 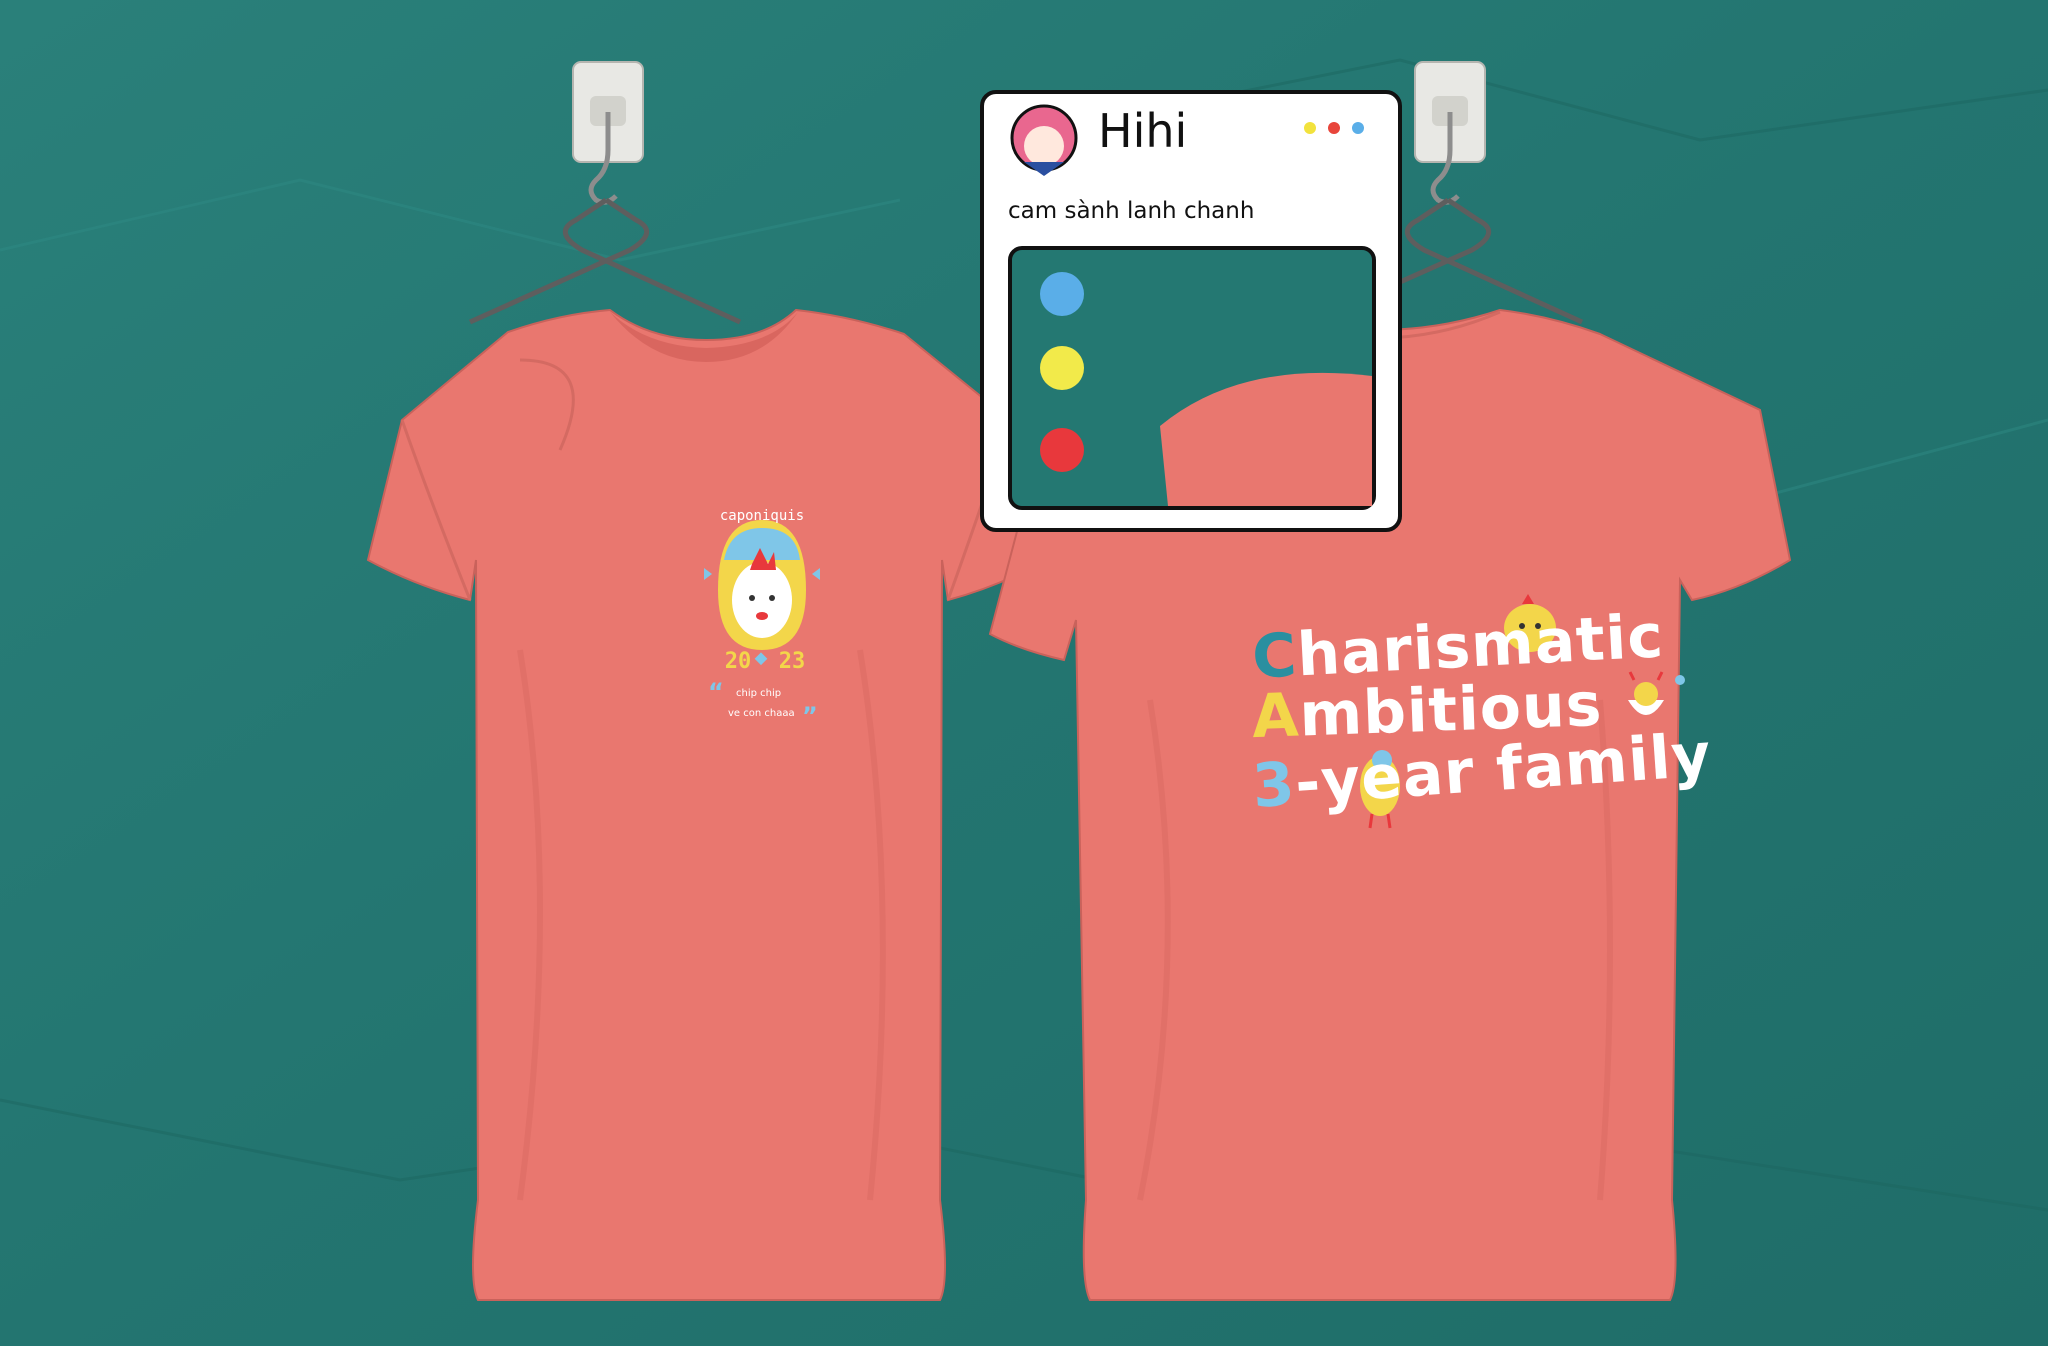 I want to click on color-palette-card, so click(x=1191, y=311).